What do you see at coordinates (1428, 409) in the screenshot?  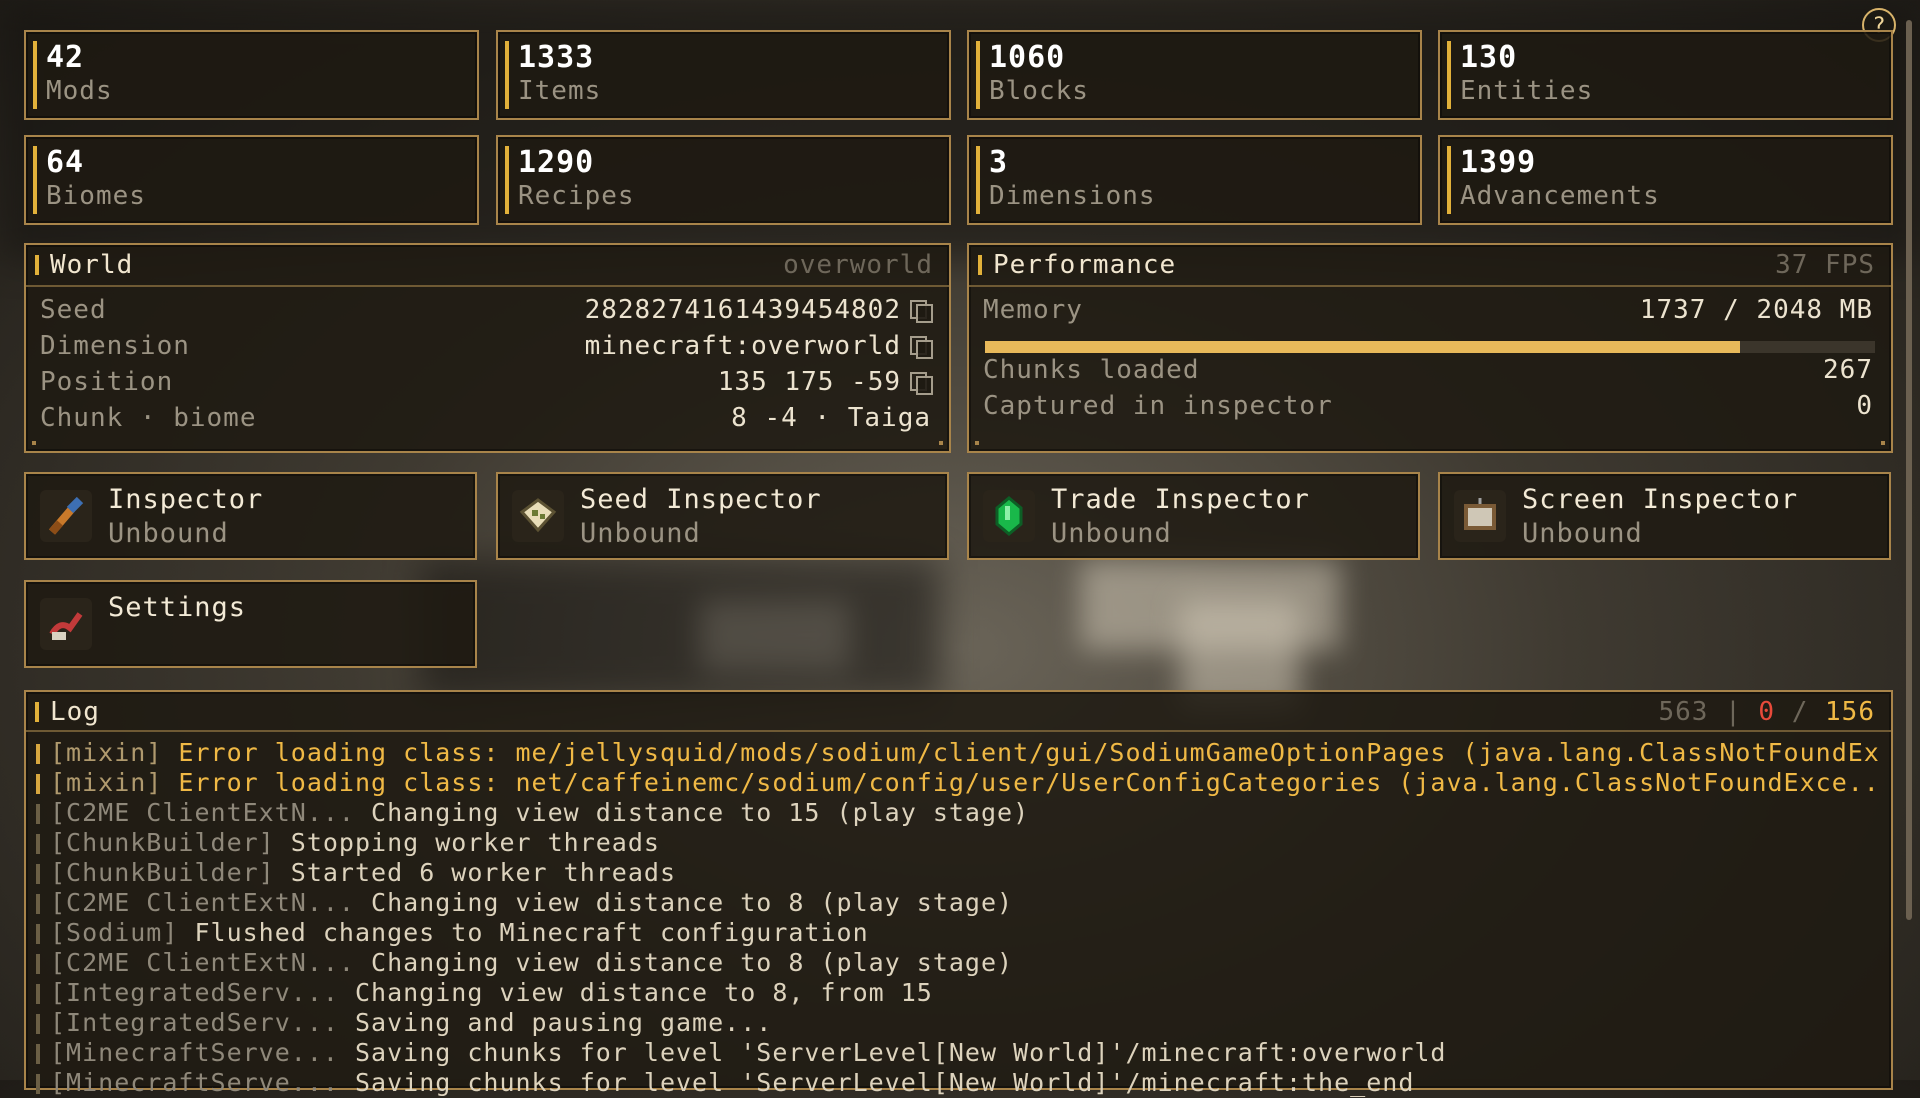 I see `captured-row: Captured in inspector 0` at bounding box center [1428, 409].